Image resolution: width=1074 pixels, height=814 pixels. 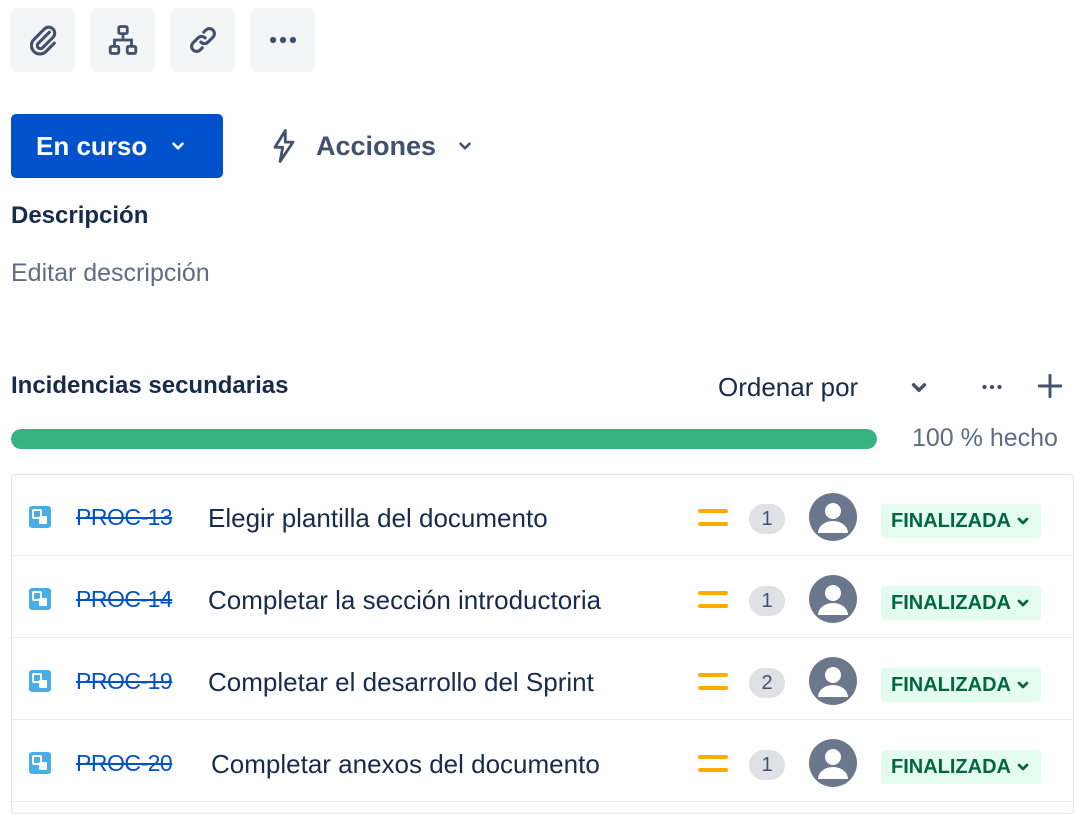 What do you see at coordinates (992, 389) in the screenshot?
I see `subtasks-more-icon` at bounding box center [992, 389].